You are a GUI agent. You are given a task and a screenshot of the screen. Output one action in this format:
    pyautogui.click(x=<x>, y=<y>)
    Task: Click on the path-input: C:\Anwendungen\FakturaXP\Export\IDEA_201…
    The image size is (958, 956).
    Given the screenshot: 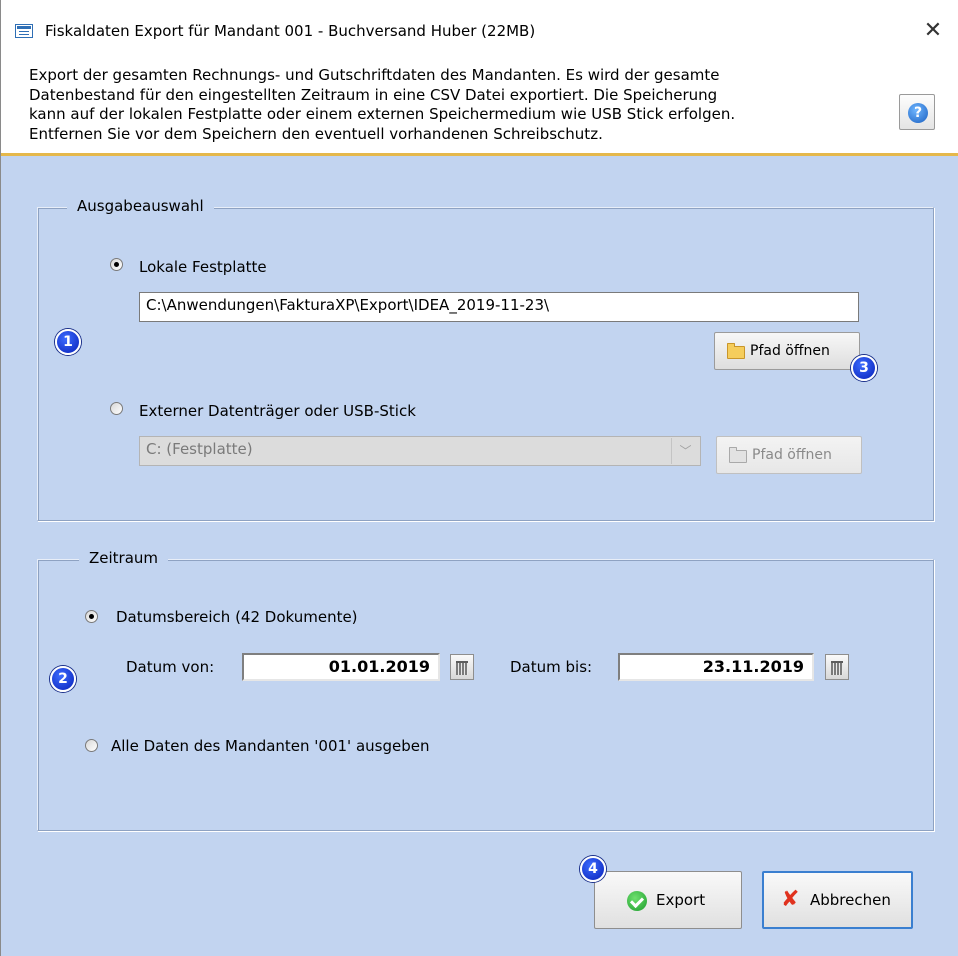 What is the action you would take?
    pyautogui.click(x=499, y=307)
    